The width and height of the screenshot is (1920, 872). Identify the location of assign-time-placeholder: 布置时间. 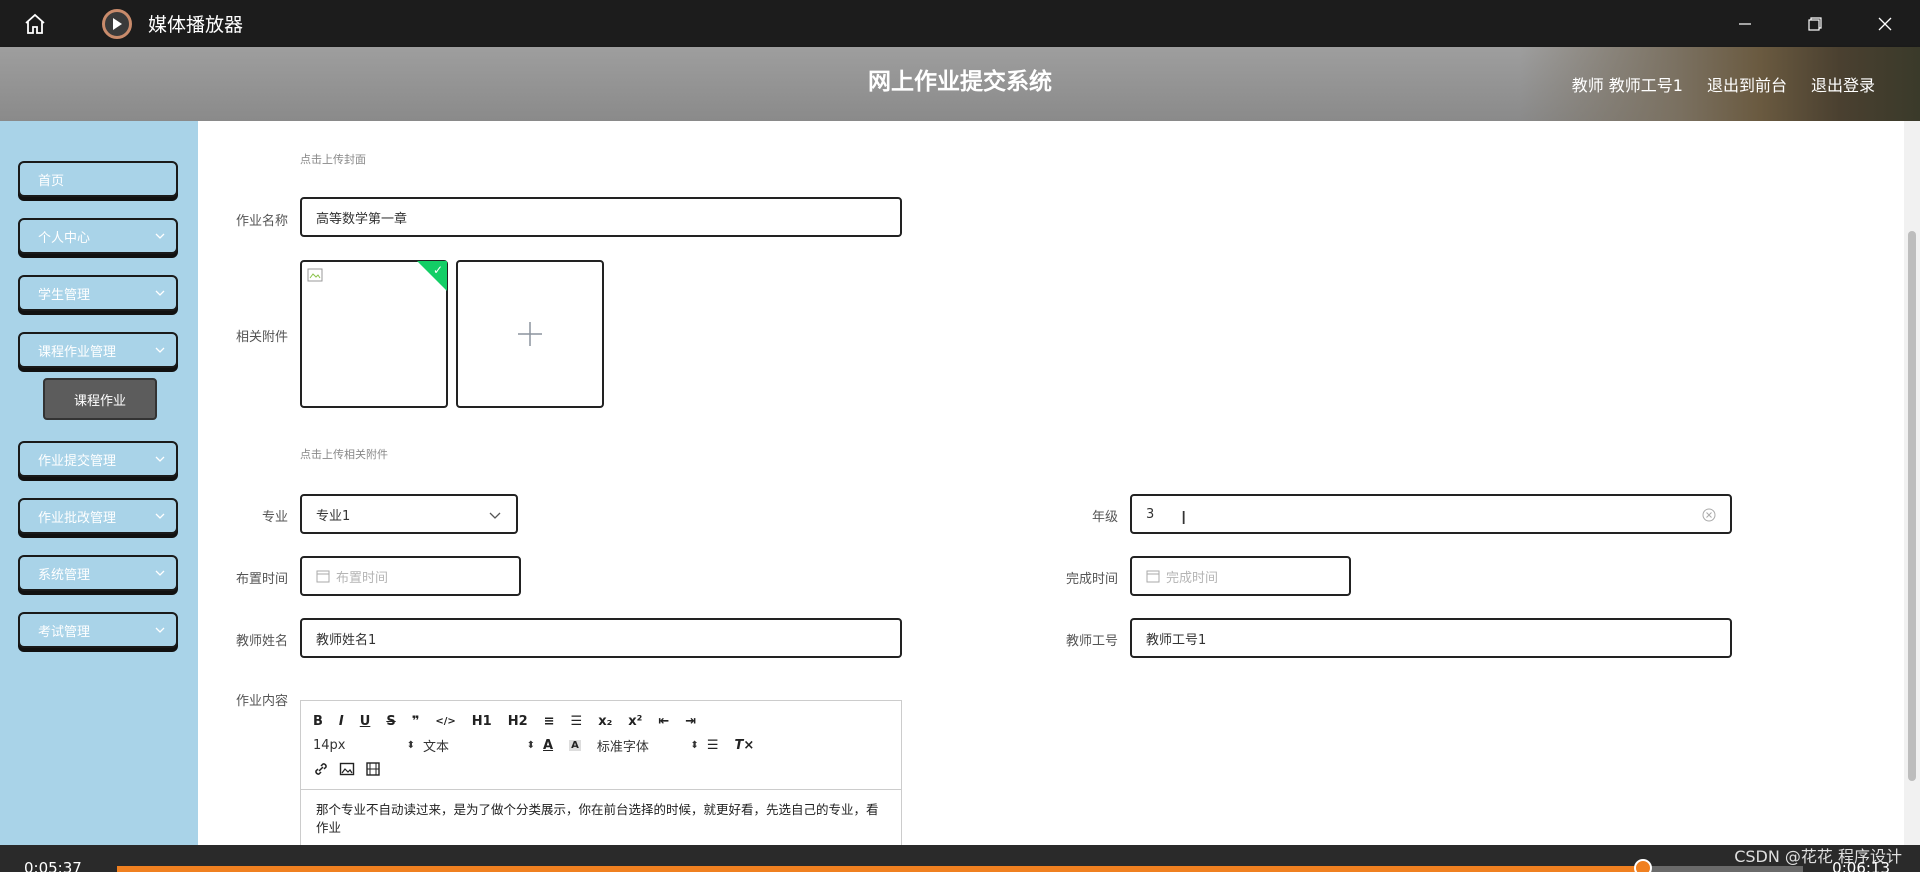
(362, 578).